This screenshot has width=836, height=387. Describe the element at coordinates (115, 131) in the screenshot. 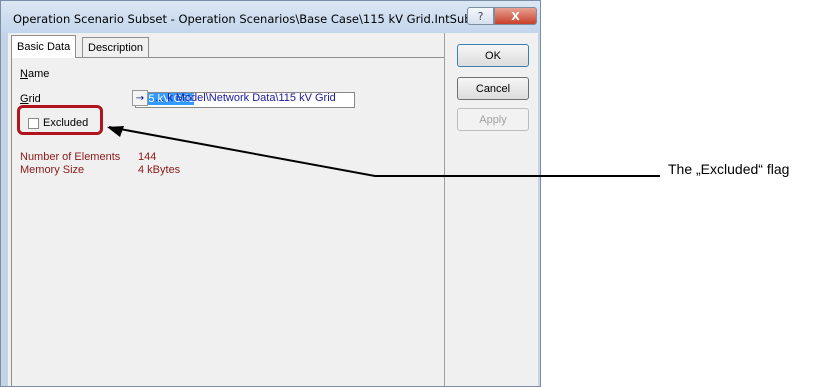

I see `arrow-head` at that location.